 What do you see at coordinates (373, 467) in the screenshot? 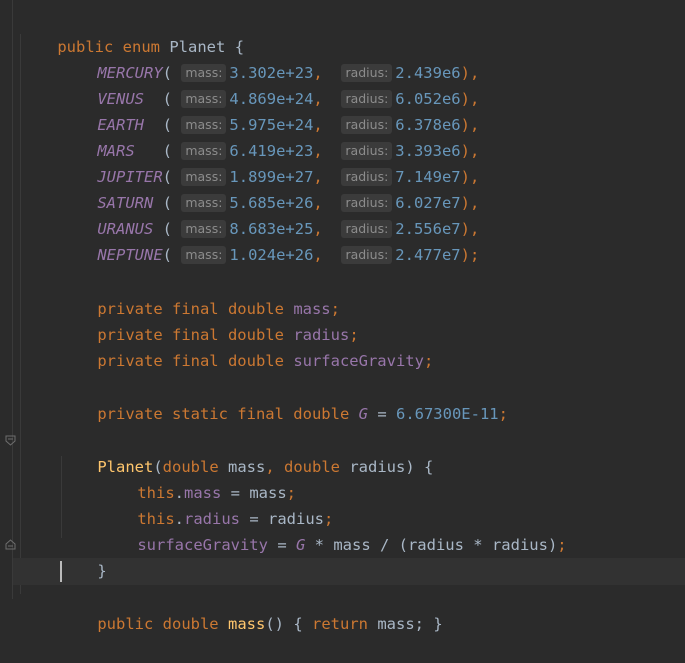
I see `param-name: radius` at bounding box center [373, 467].